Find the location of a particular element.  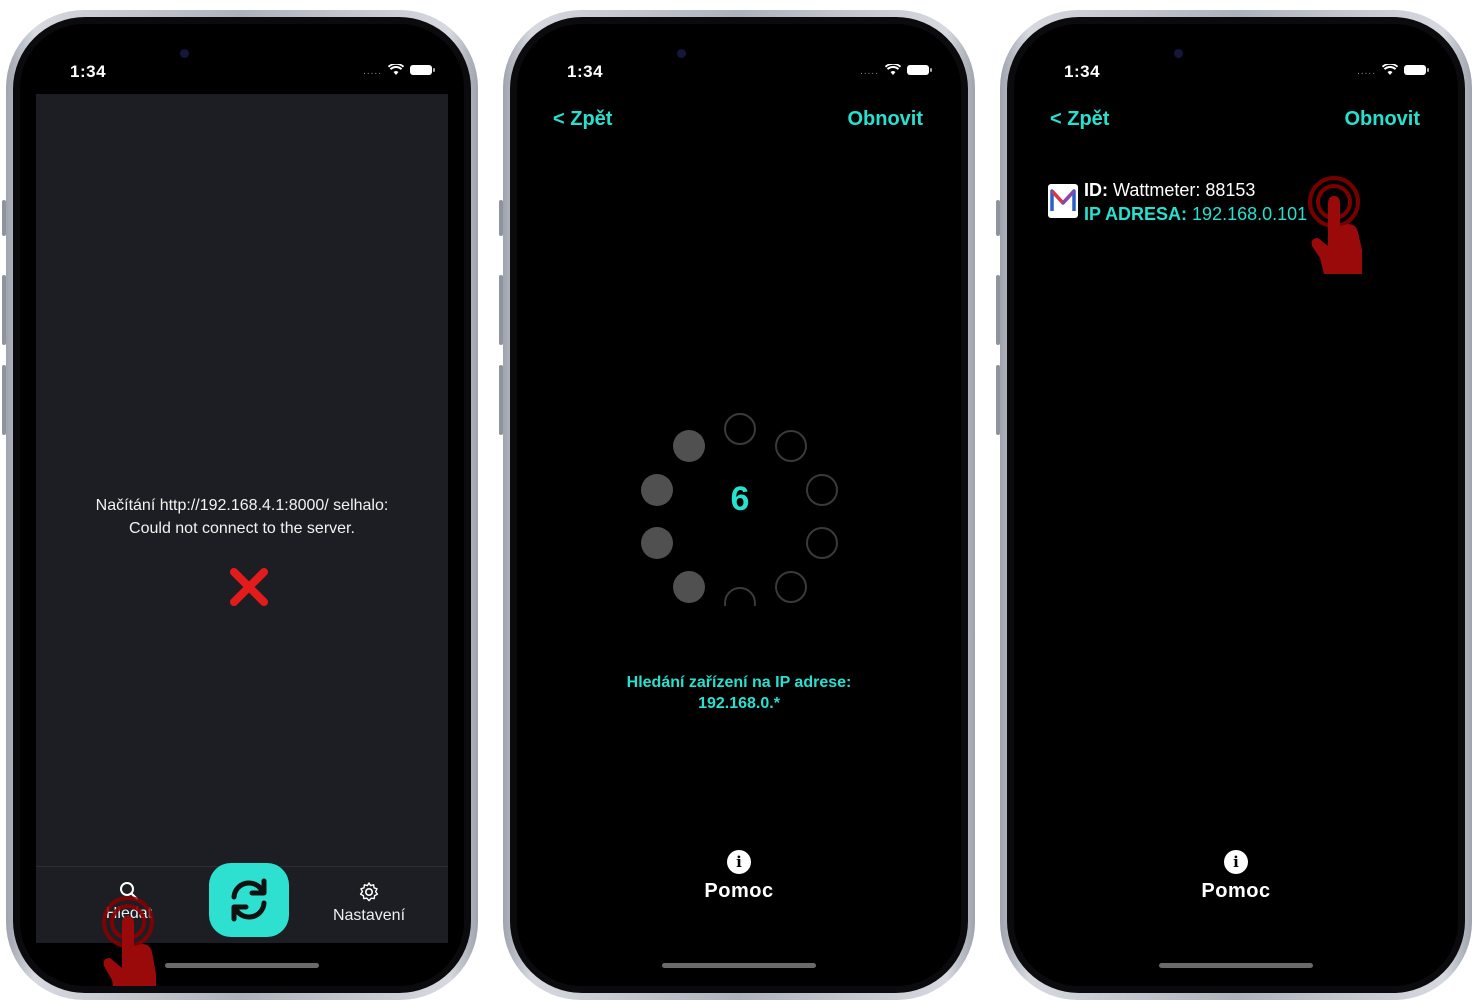

sync-icon is located at coordinates (249, 900).